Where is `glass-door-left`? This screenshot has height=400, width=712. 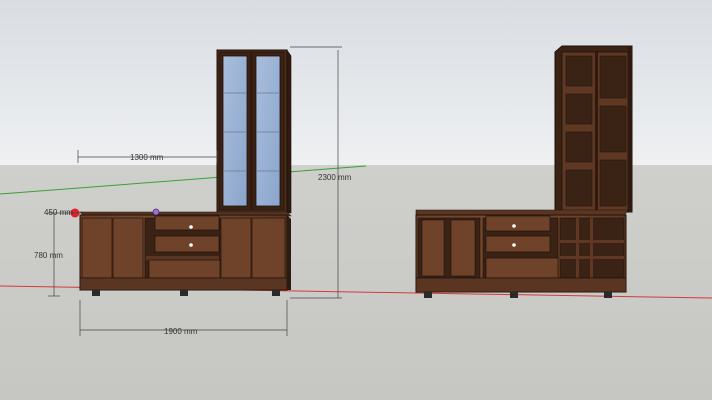
glass-door-left is located at coordinates (235, 131).